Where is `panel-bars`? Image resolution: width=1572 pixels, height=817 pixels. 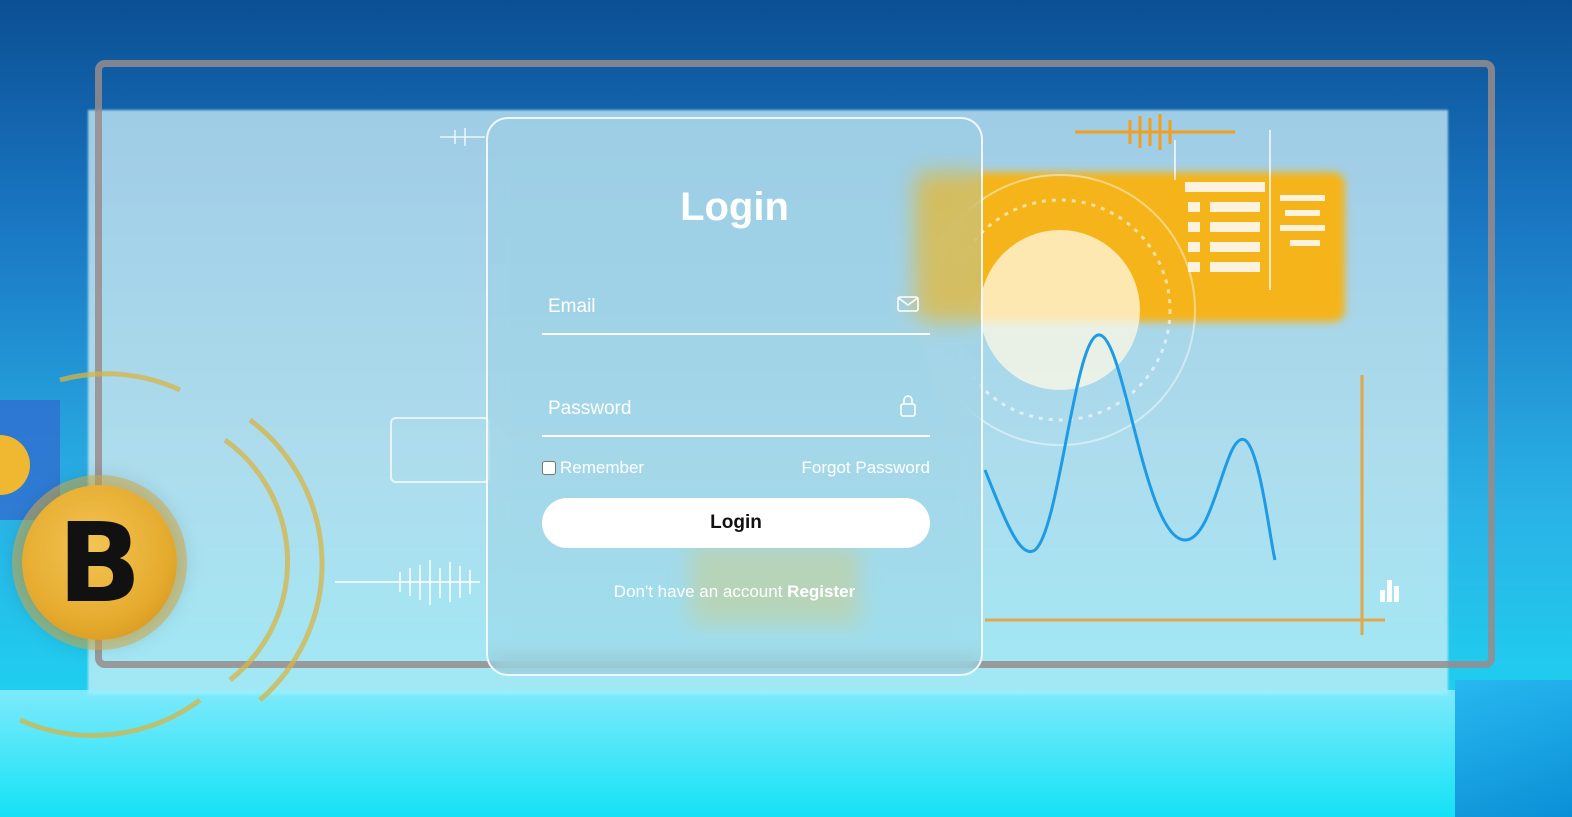 panel-bars is located at coordinates (1255, 227).